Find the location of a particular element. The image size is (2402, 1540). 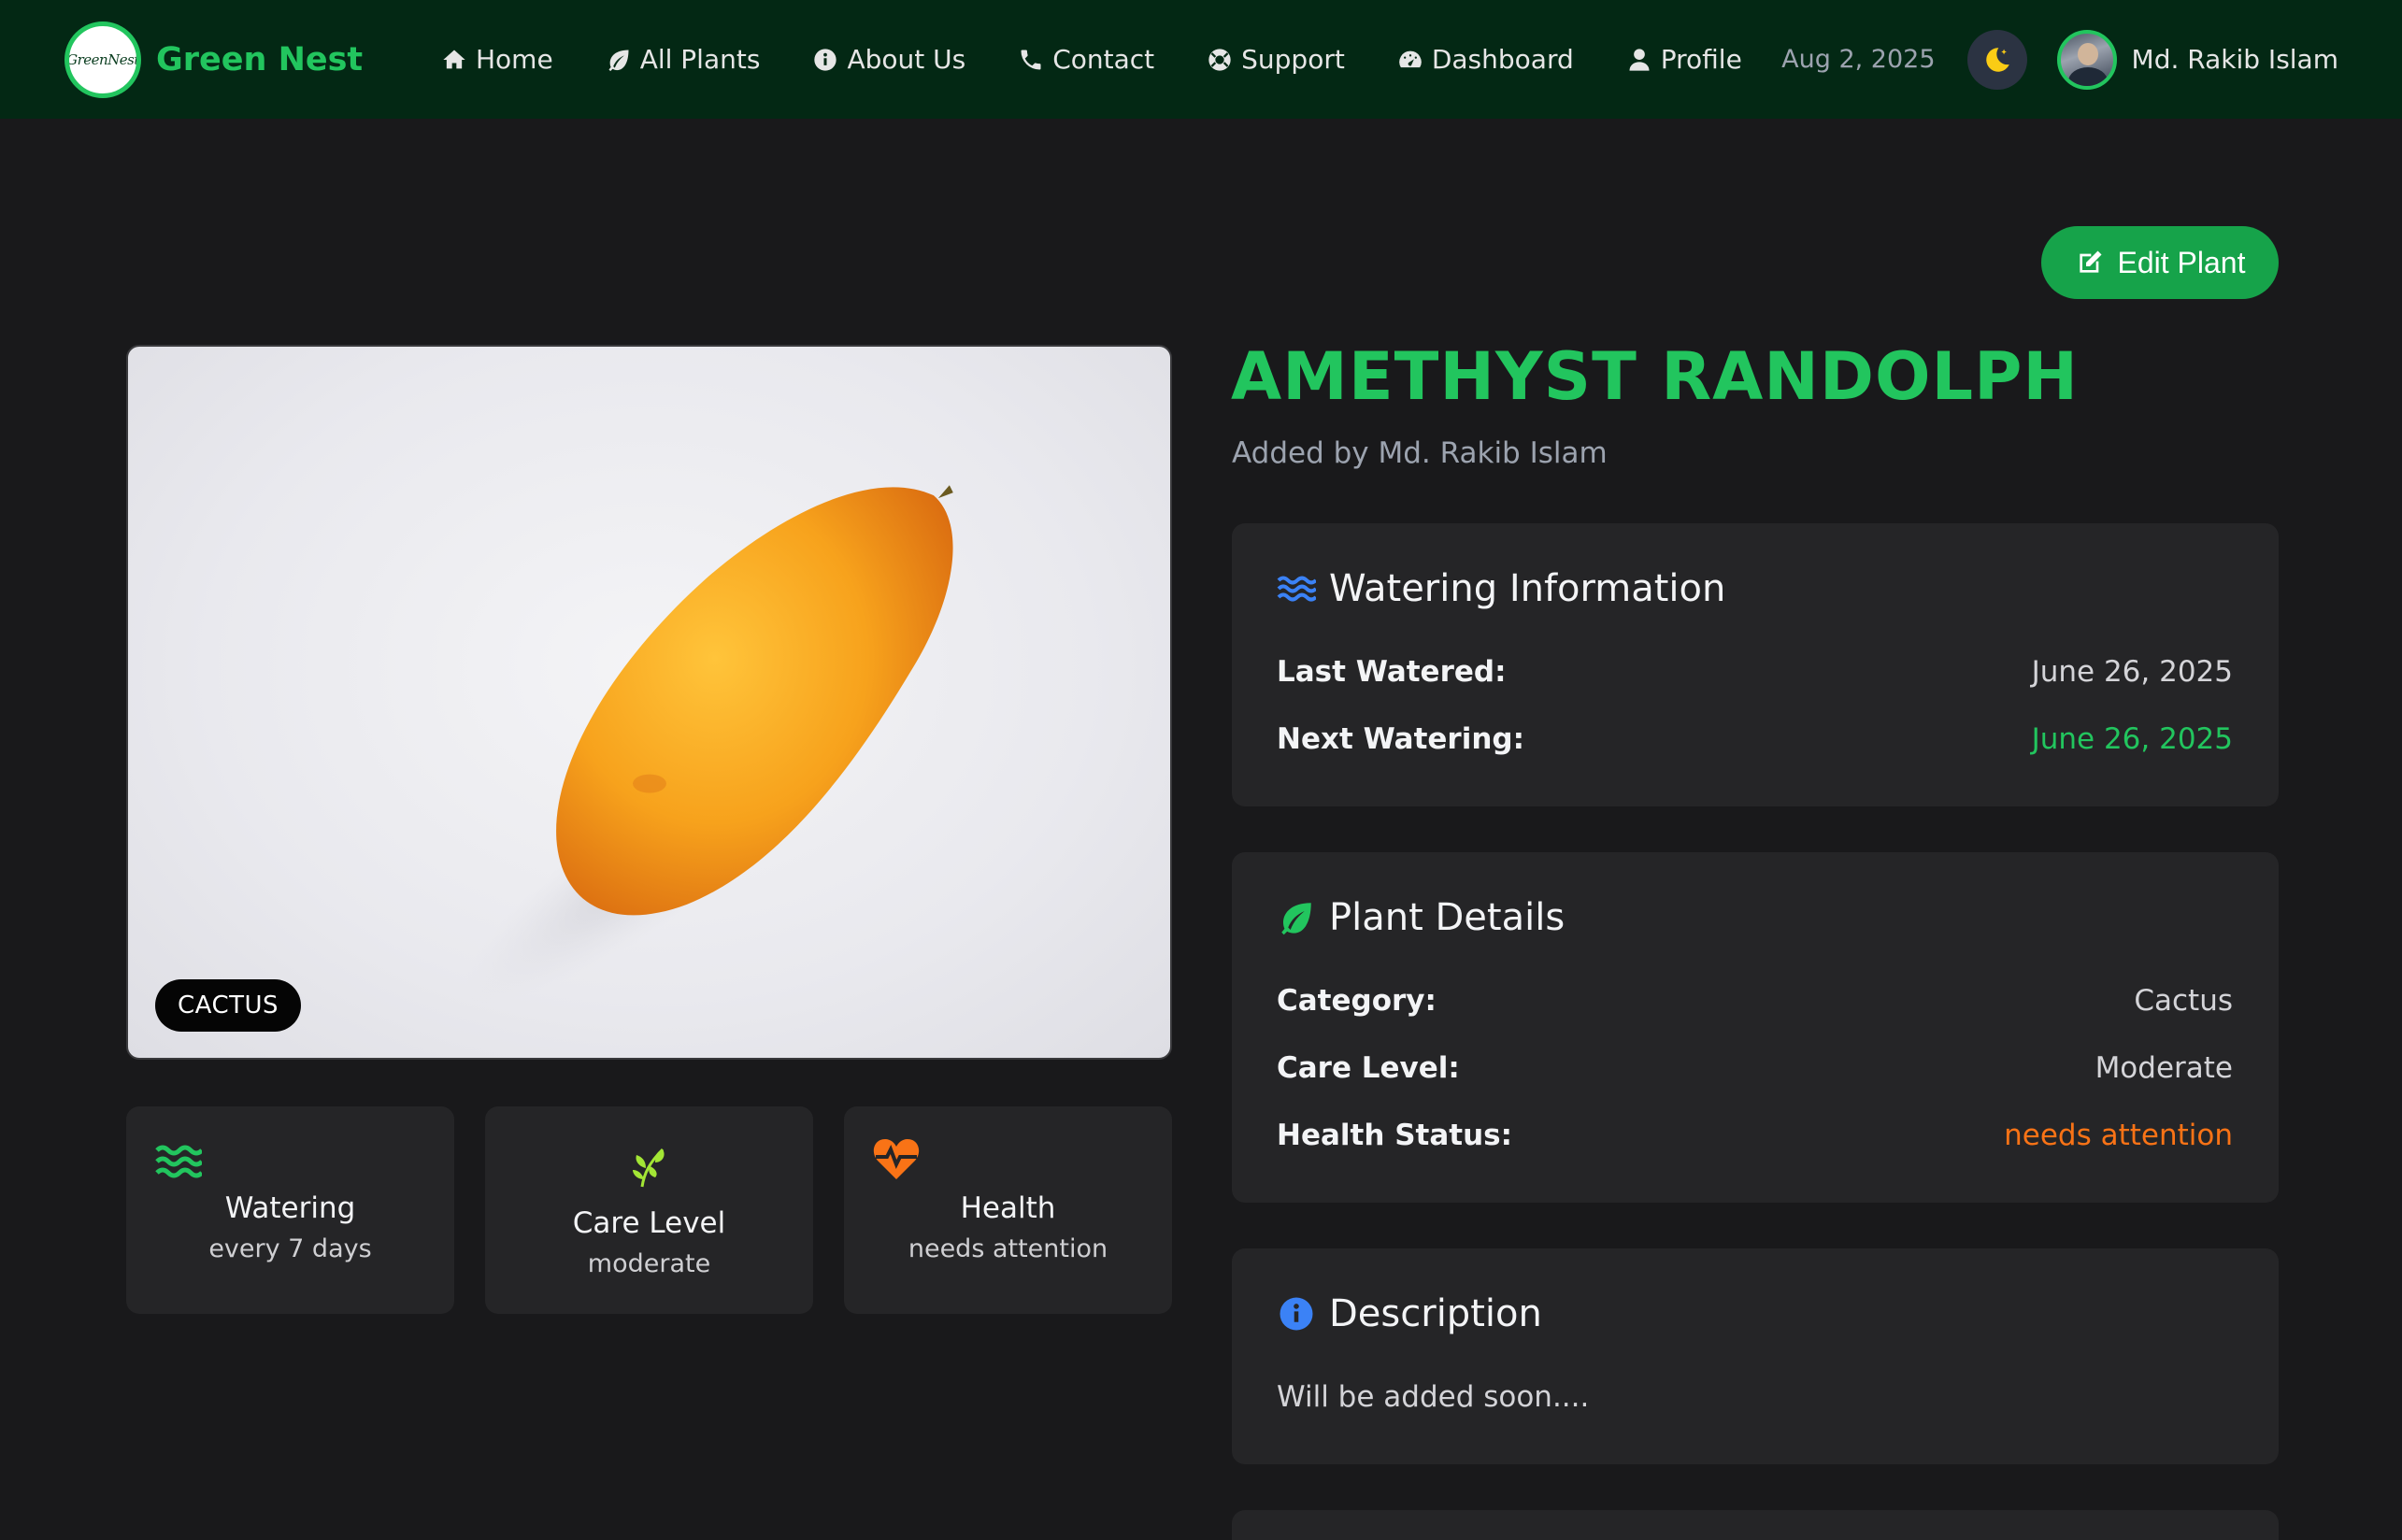

nav-link-home: Home is located at coordinates (497, 59).